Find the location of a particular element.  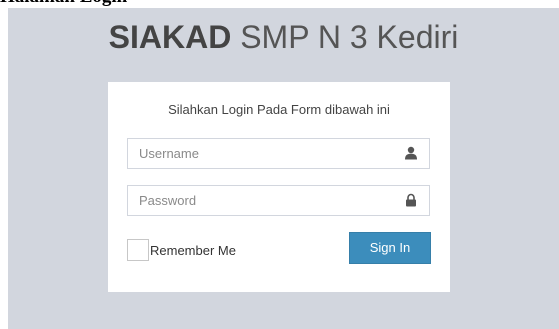

login-box-message: Silahkan Login Pada Form dibawah ini is located at coordinates (279, 109).